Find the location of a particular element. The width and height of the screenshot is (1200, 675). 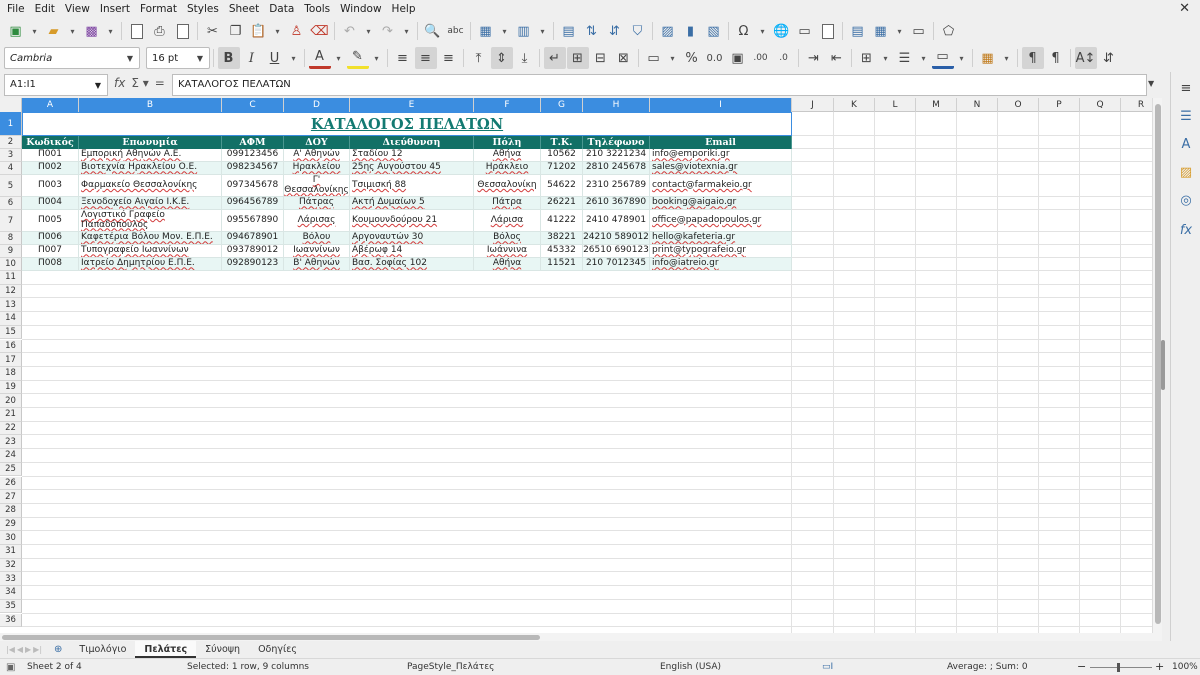

table-cell: Π002 is located at coordinates (50, 168).